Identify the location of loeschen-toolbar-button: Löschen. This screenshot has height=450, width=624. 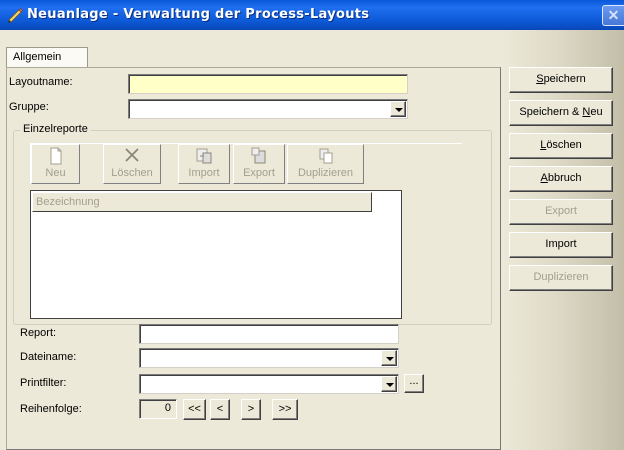
(132, 164).